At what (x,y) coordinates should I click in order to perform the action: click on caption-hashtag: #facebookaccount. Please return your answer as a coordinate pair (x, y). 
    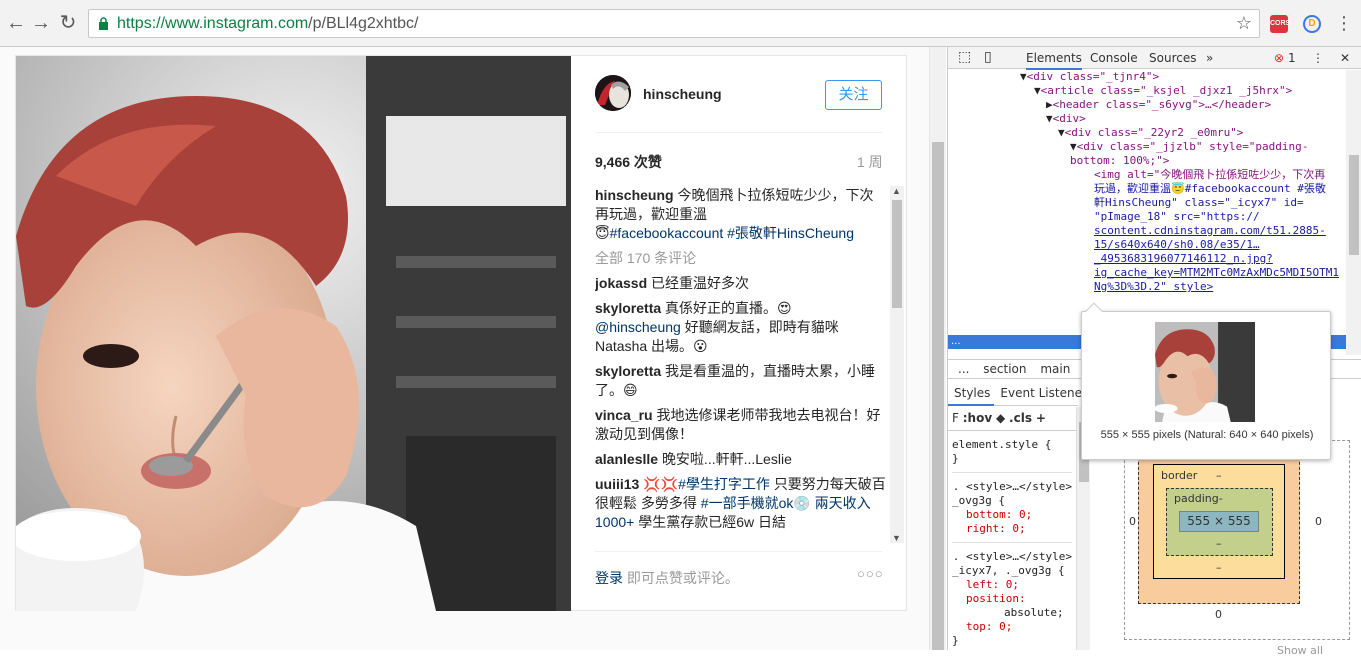
    Looking at the image, I should click on (667, 233).